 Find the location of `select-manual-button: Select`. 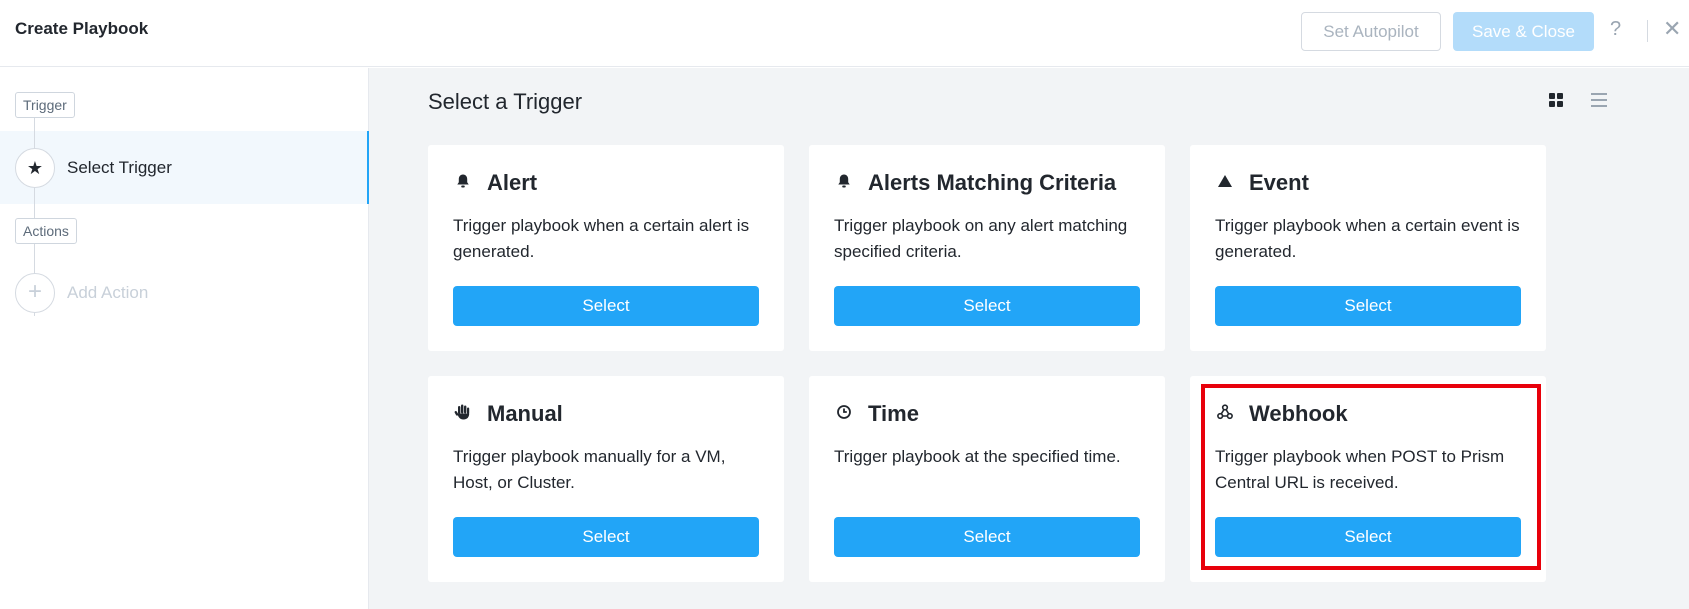

select-manual-button: Select is located at coordinates (606, 537).